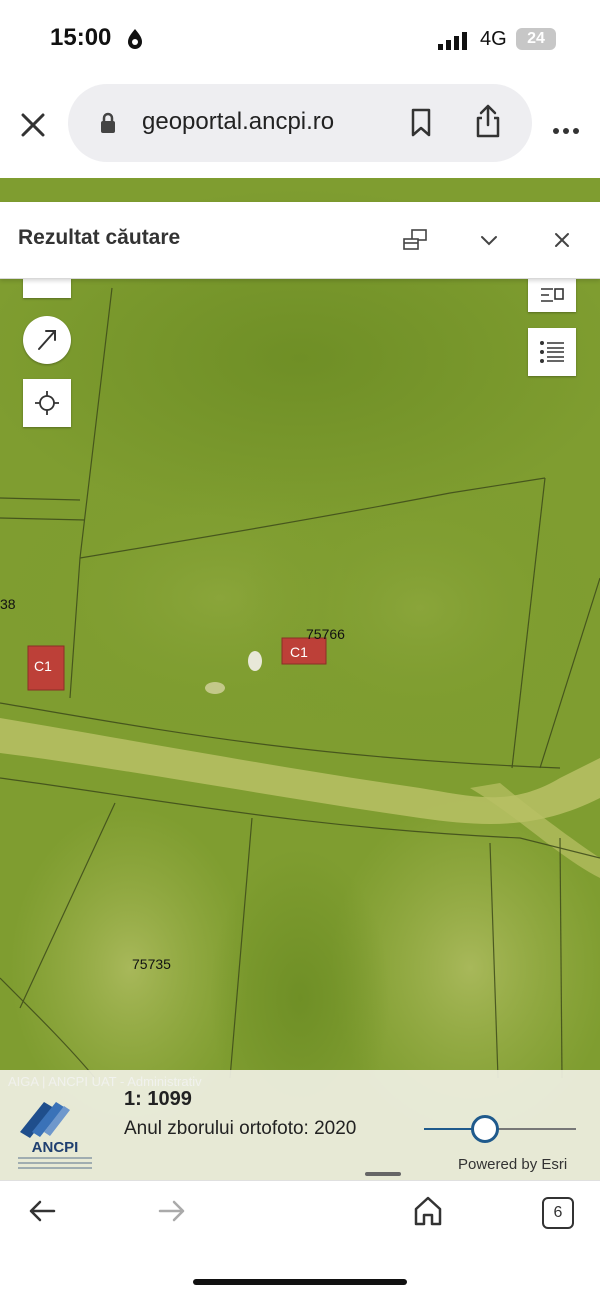 This screenshot has width=600, height=1298. I want to click on map-attribution: AIGA | ANCPI UAT - Administrativ, so click(105, 1081).